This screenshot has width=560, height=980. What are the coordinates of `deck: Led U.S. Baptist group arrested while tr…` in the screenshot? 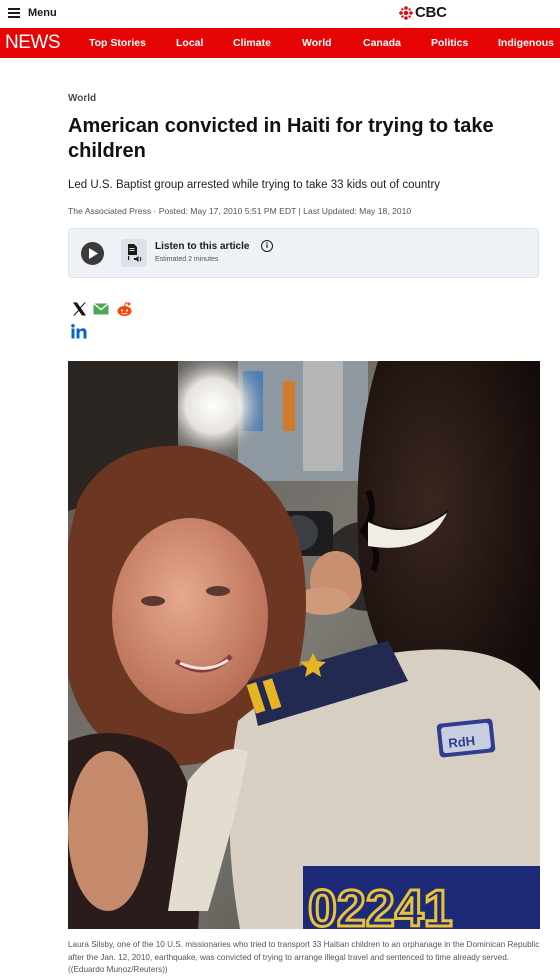 It's located at (254, 185).